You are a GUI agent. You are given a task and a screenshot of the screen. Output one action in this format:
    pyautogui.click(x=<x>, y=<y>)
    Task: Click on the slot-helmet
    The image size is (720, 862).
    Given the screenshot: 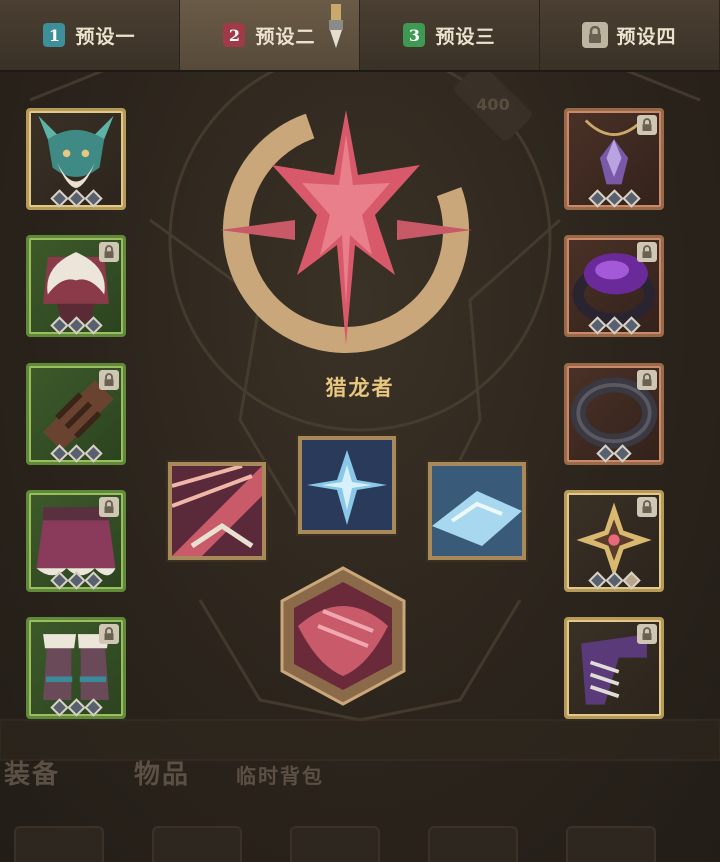 What is the action you would take?
    pyautogui.click(x=76, y=159)
    